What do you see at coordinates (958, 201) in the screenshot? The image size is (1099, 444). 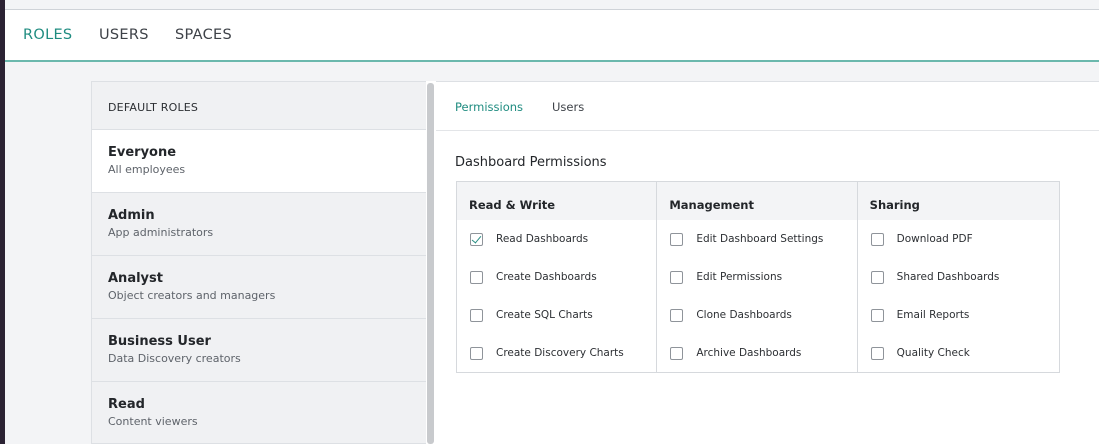 I see `column-heading: Sharing` at bounding box center [958, 201].